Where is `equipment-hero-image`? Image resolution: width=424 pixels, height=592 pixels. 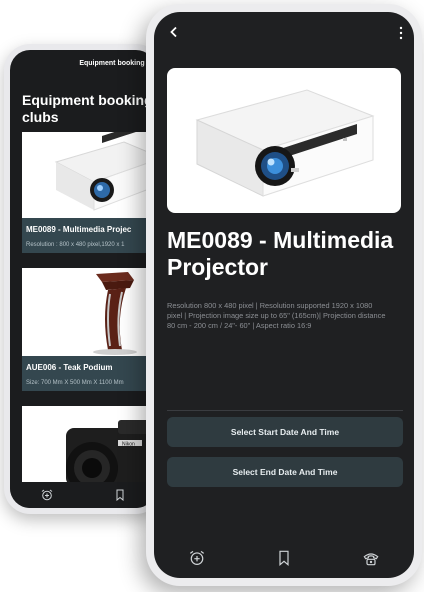
equipment-hero-image is located at coordinates (284, 140).